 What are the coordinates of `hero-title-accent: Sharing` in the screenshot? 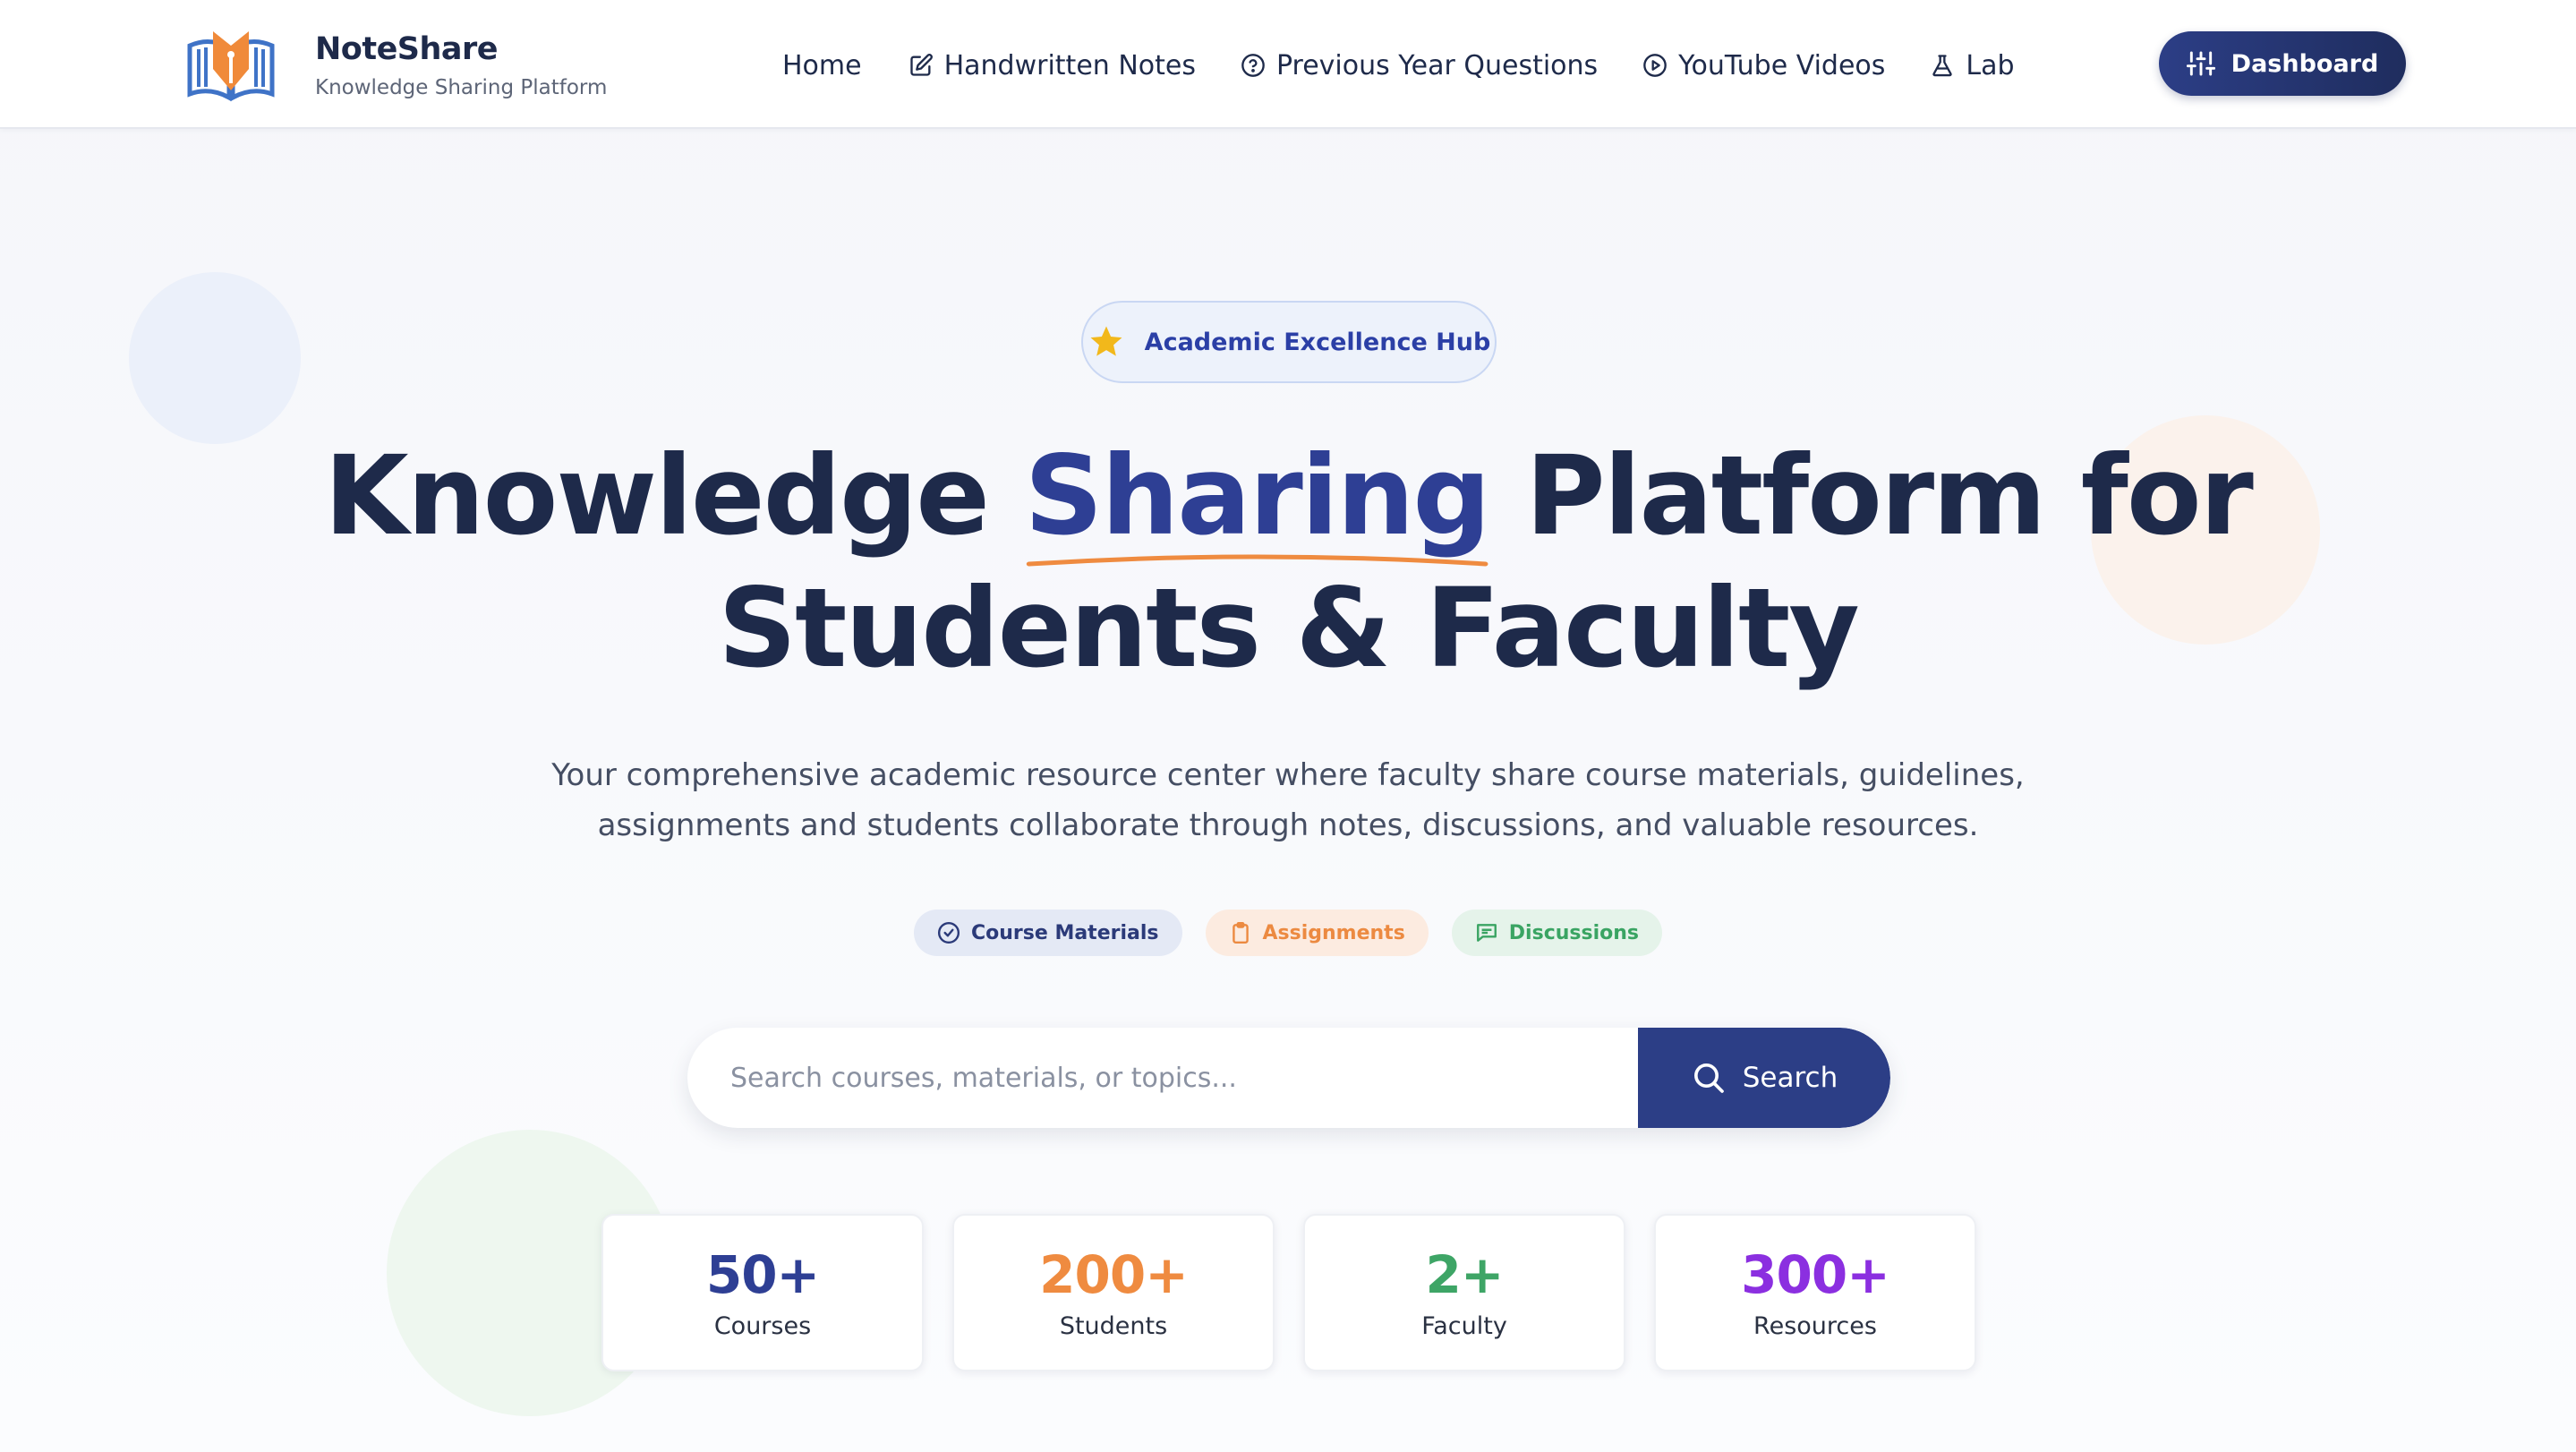 It's located at (1257, 499).